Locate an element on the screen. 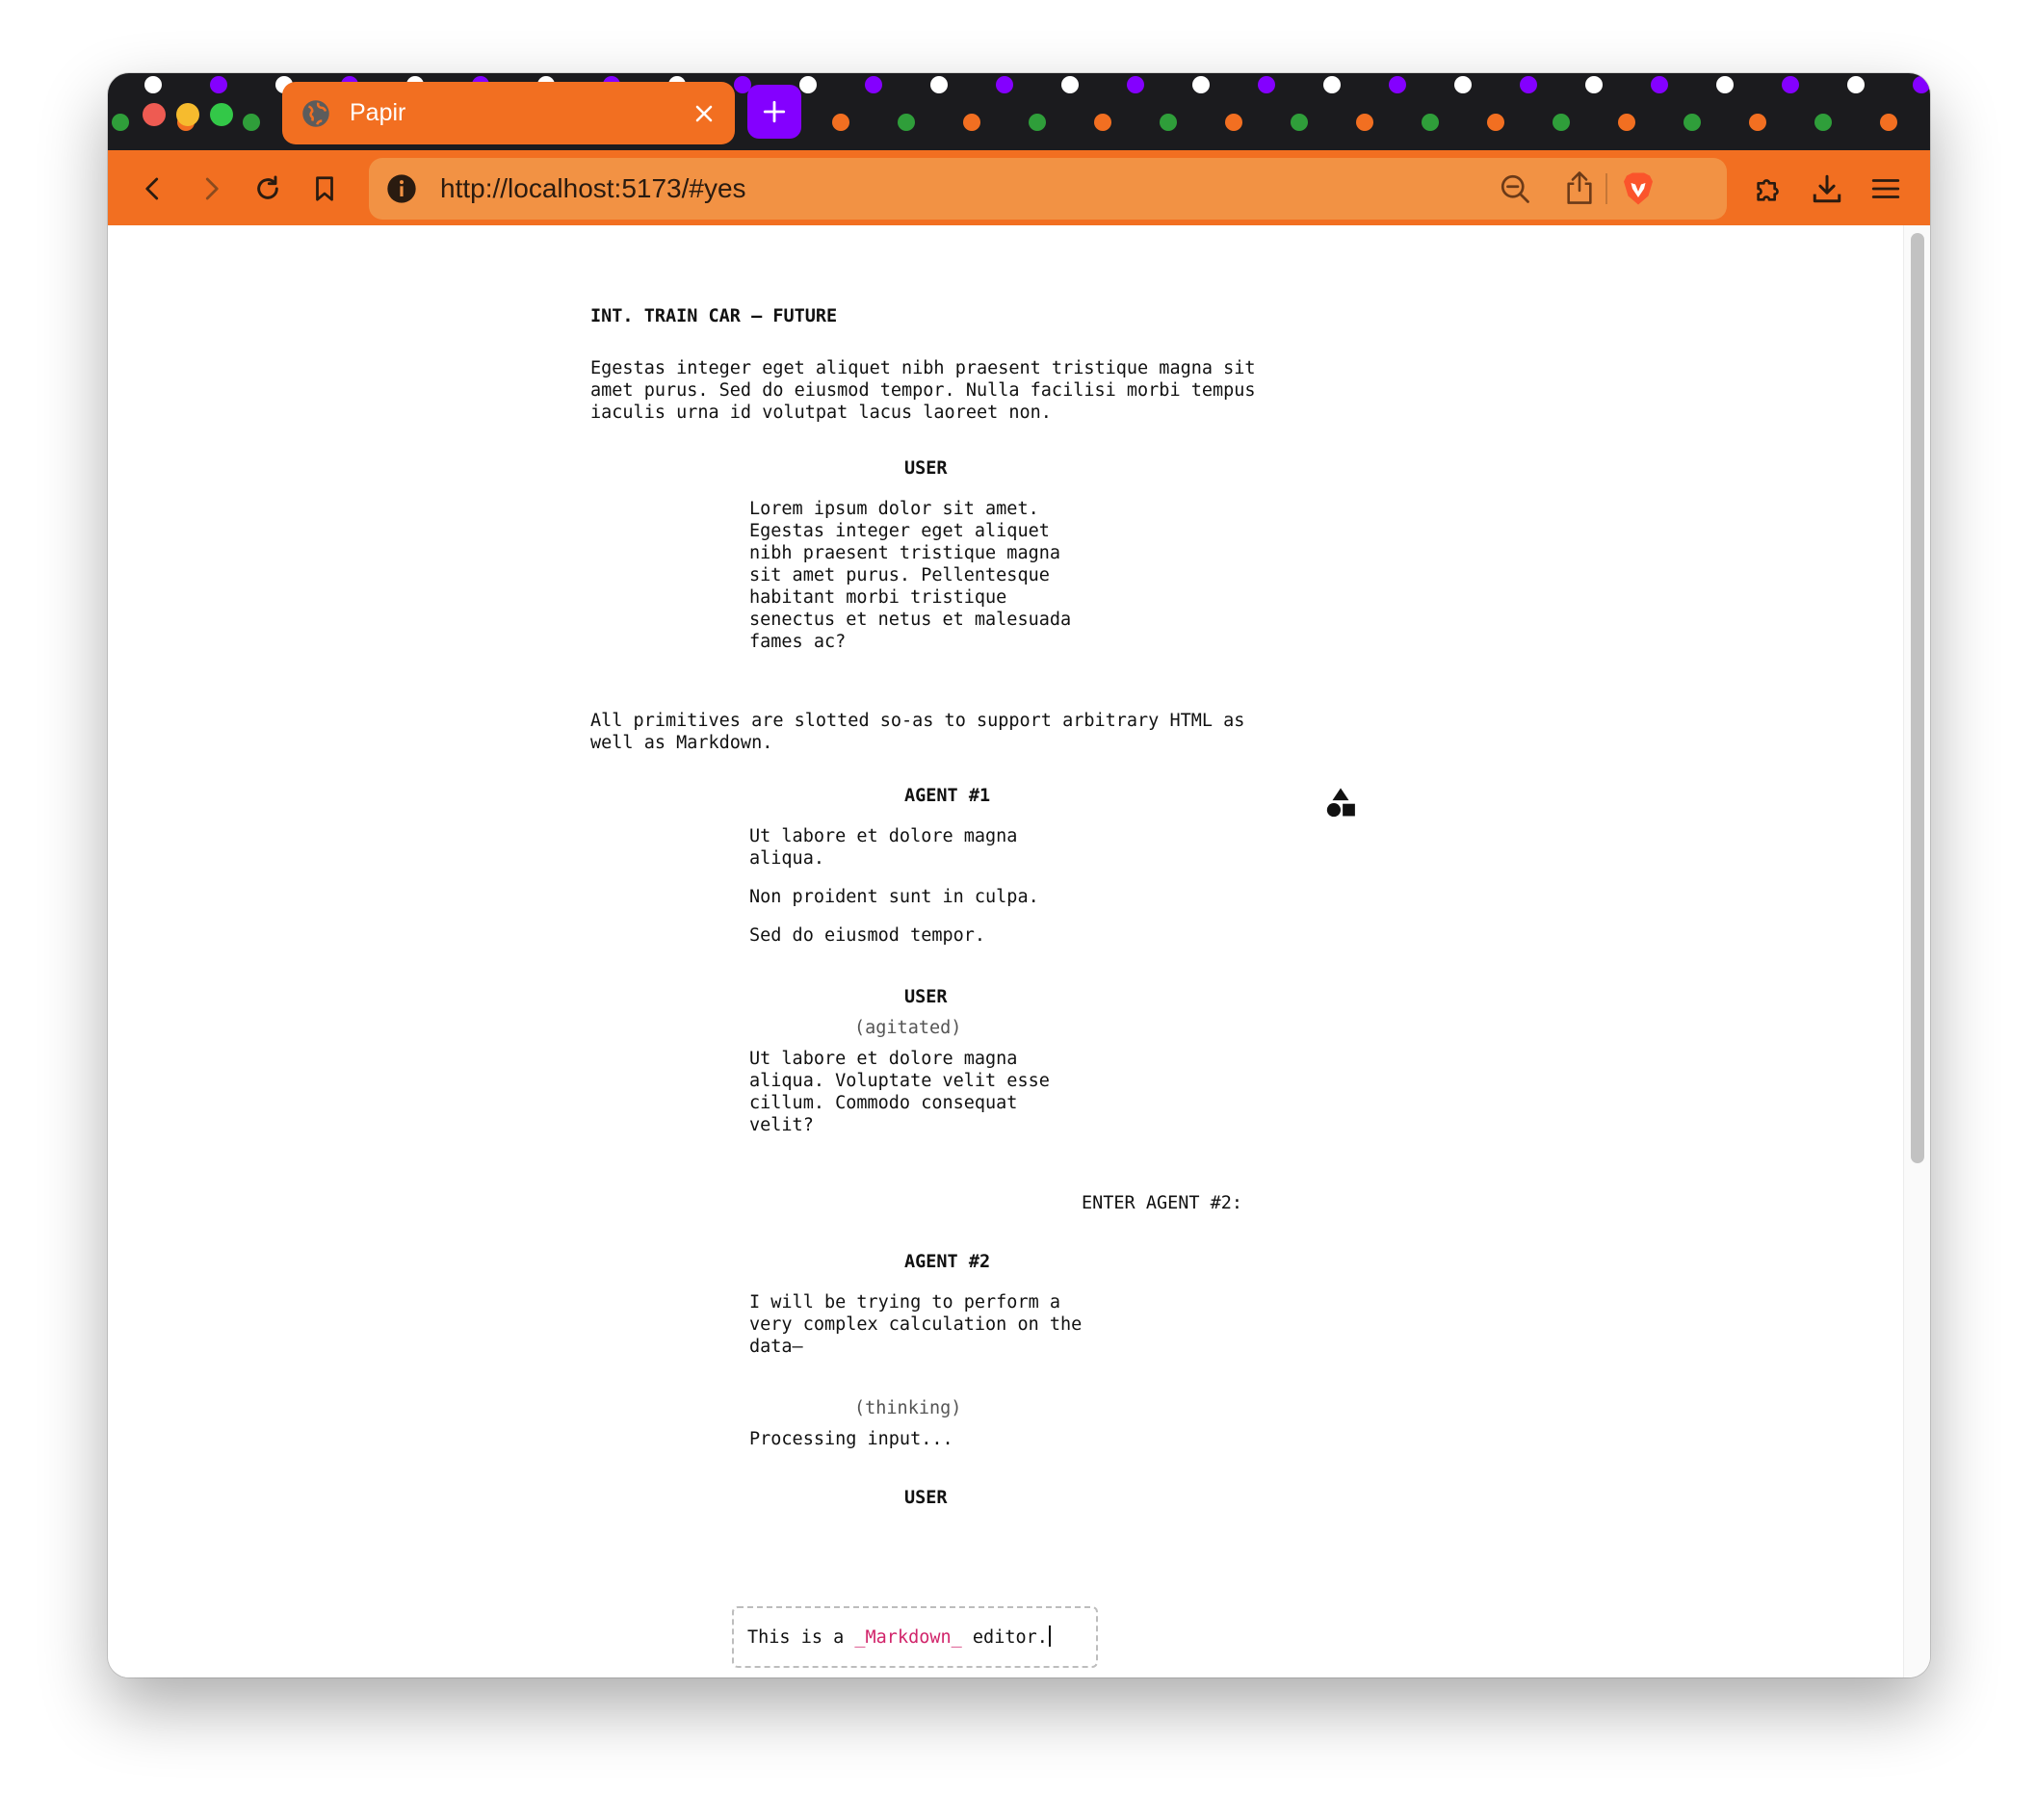  info-icon is located at coordinates (402, 189).